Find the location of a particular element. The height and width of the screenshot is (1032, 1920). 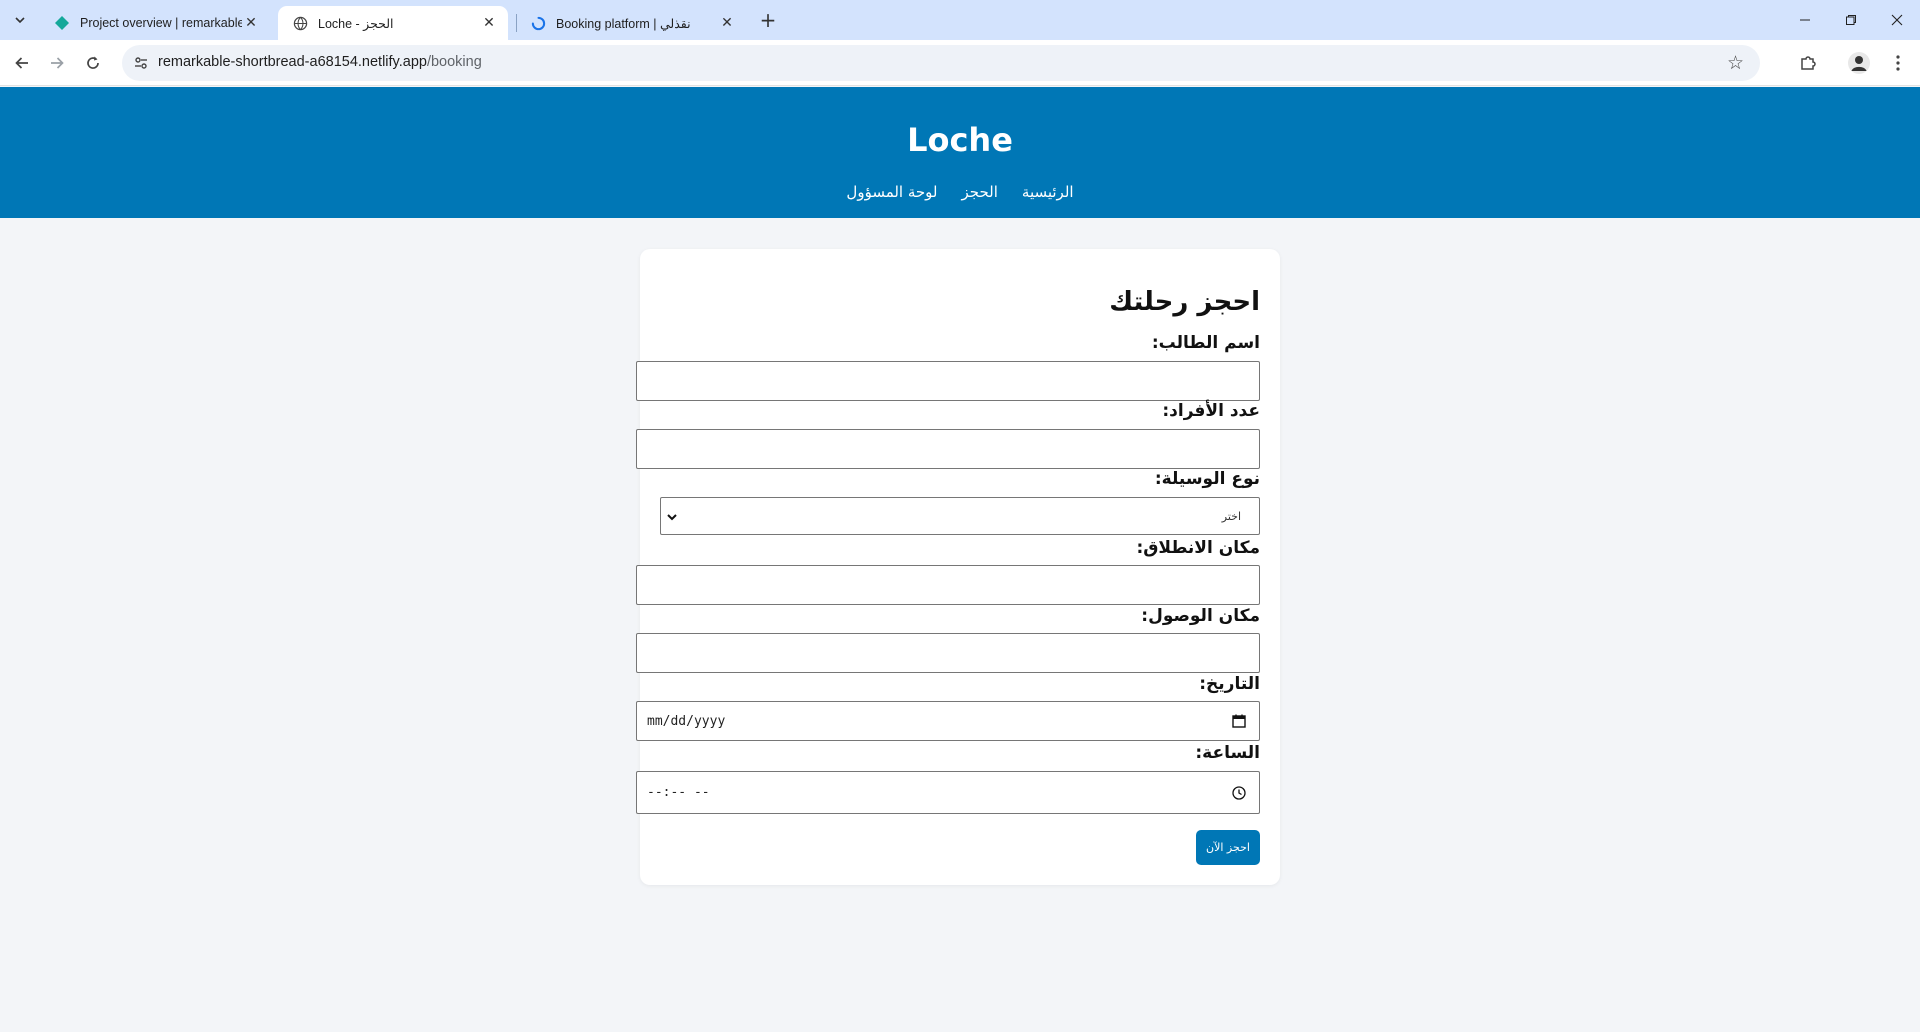

reload-icon is located at coordinates (93, 63).